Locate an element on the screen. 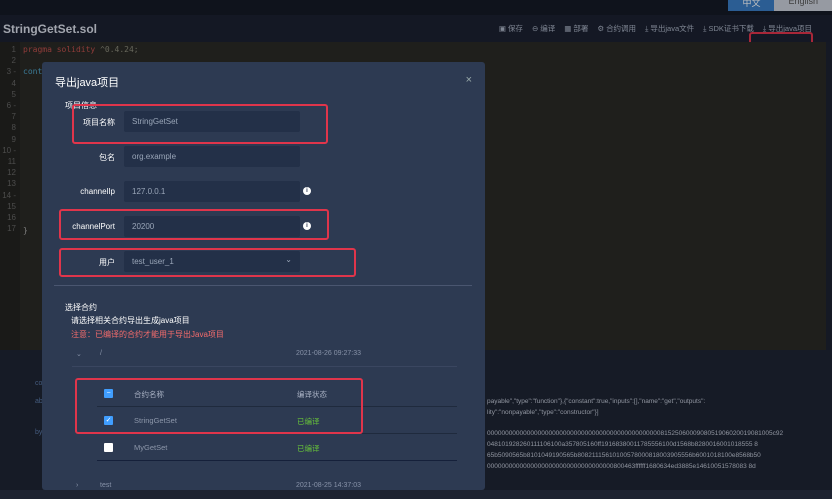 This screenshot has height=499, width=832. divider is located at coordinates (263, 285).